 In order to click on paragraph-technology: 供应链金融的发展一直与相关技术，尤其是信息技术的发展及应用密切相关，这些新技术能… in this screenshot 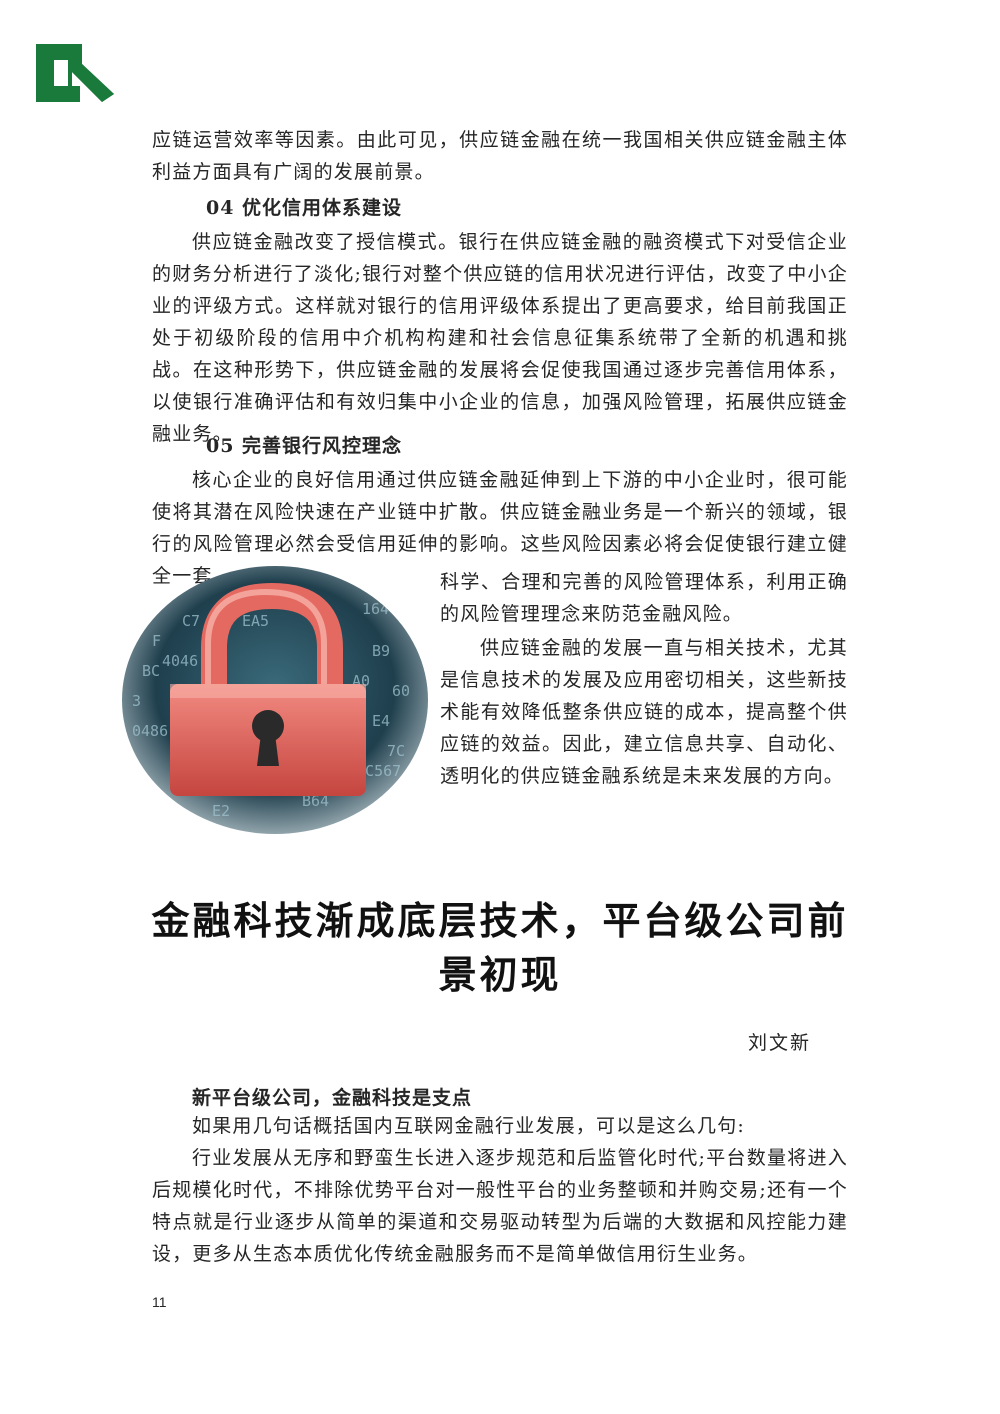, I will do `click(644, 712)`.